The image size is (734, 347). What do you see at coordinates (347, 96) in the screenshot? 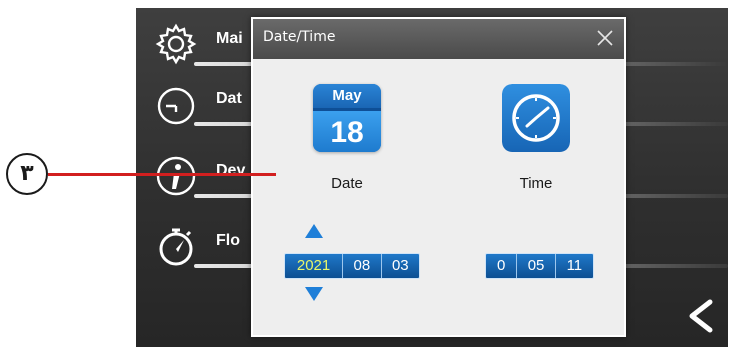
I see `calendar-month: May` at bounding box center [347, 96].